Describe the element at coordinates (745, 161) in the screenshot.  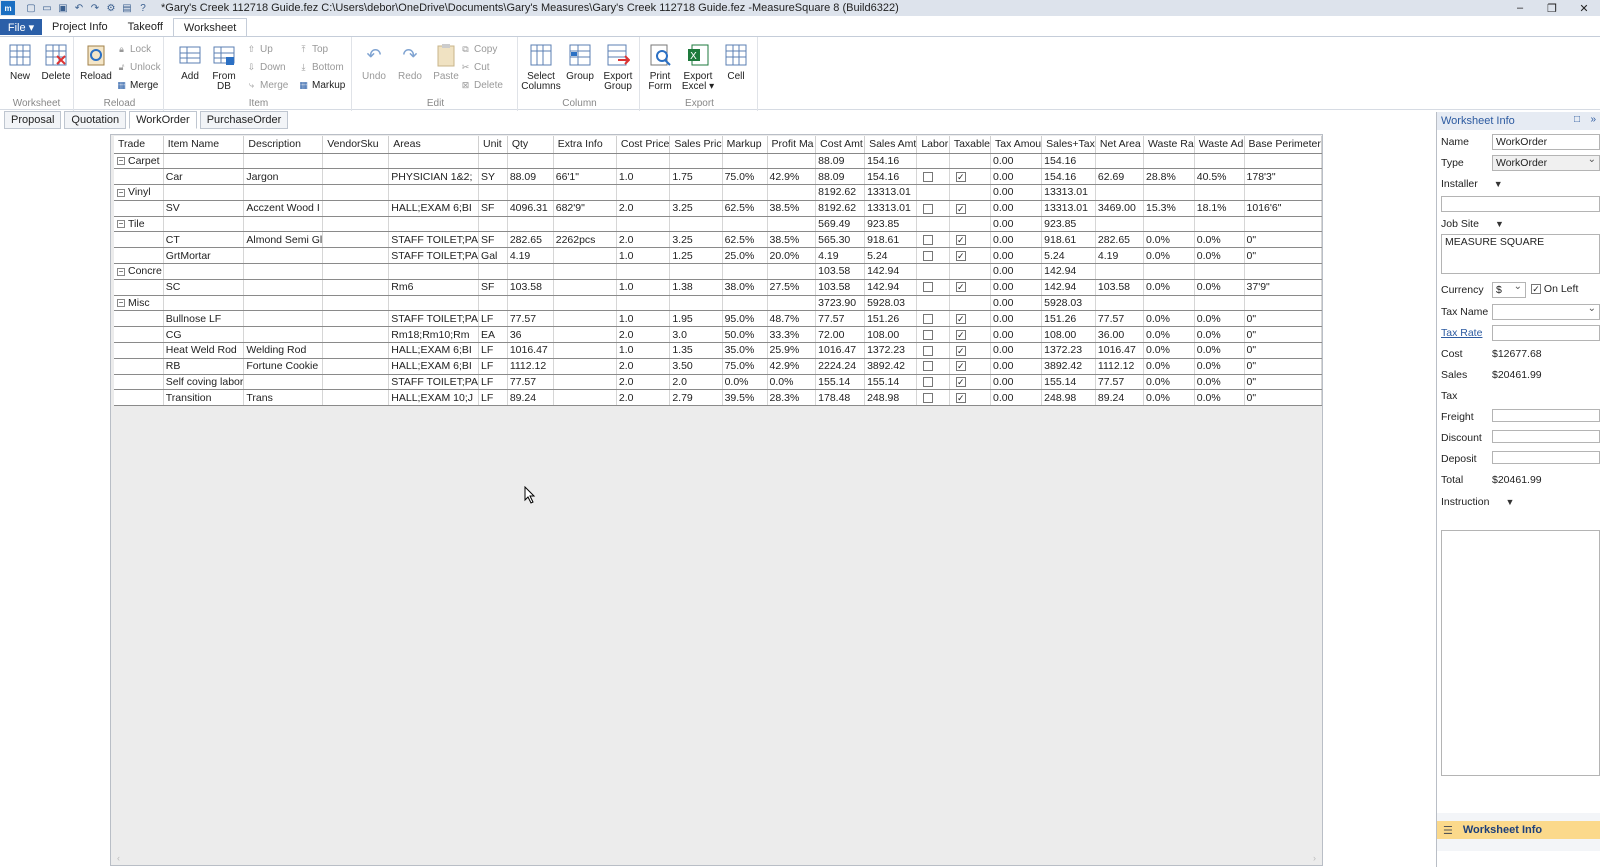
I see `markup-cell` at that location.